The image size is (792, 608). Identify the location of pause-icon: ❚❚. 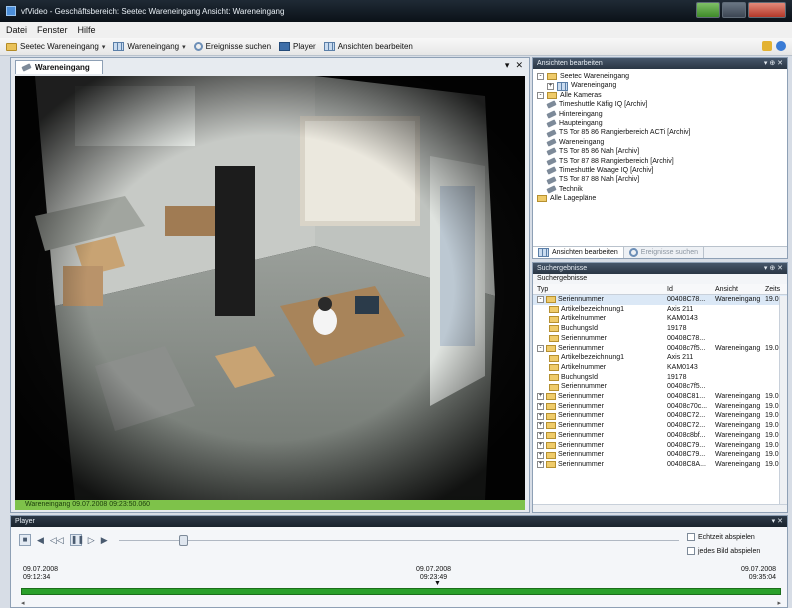
(76, 540).